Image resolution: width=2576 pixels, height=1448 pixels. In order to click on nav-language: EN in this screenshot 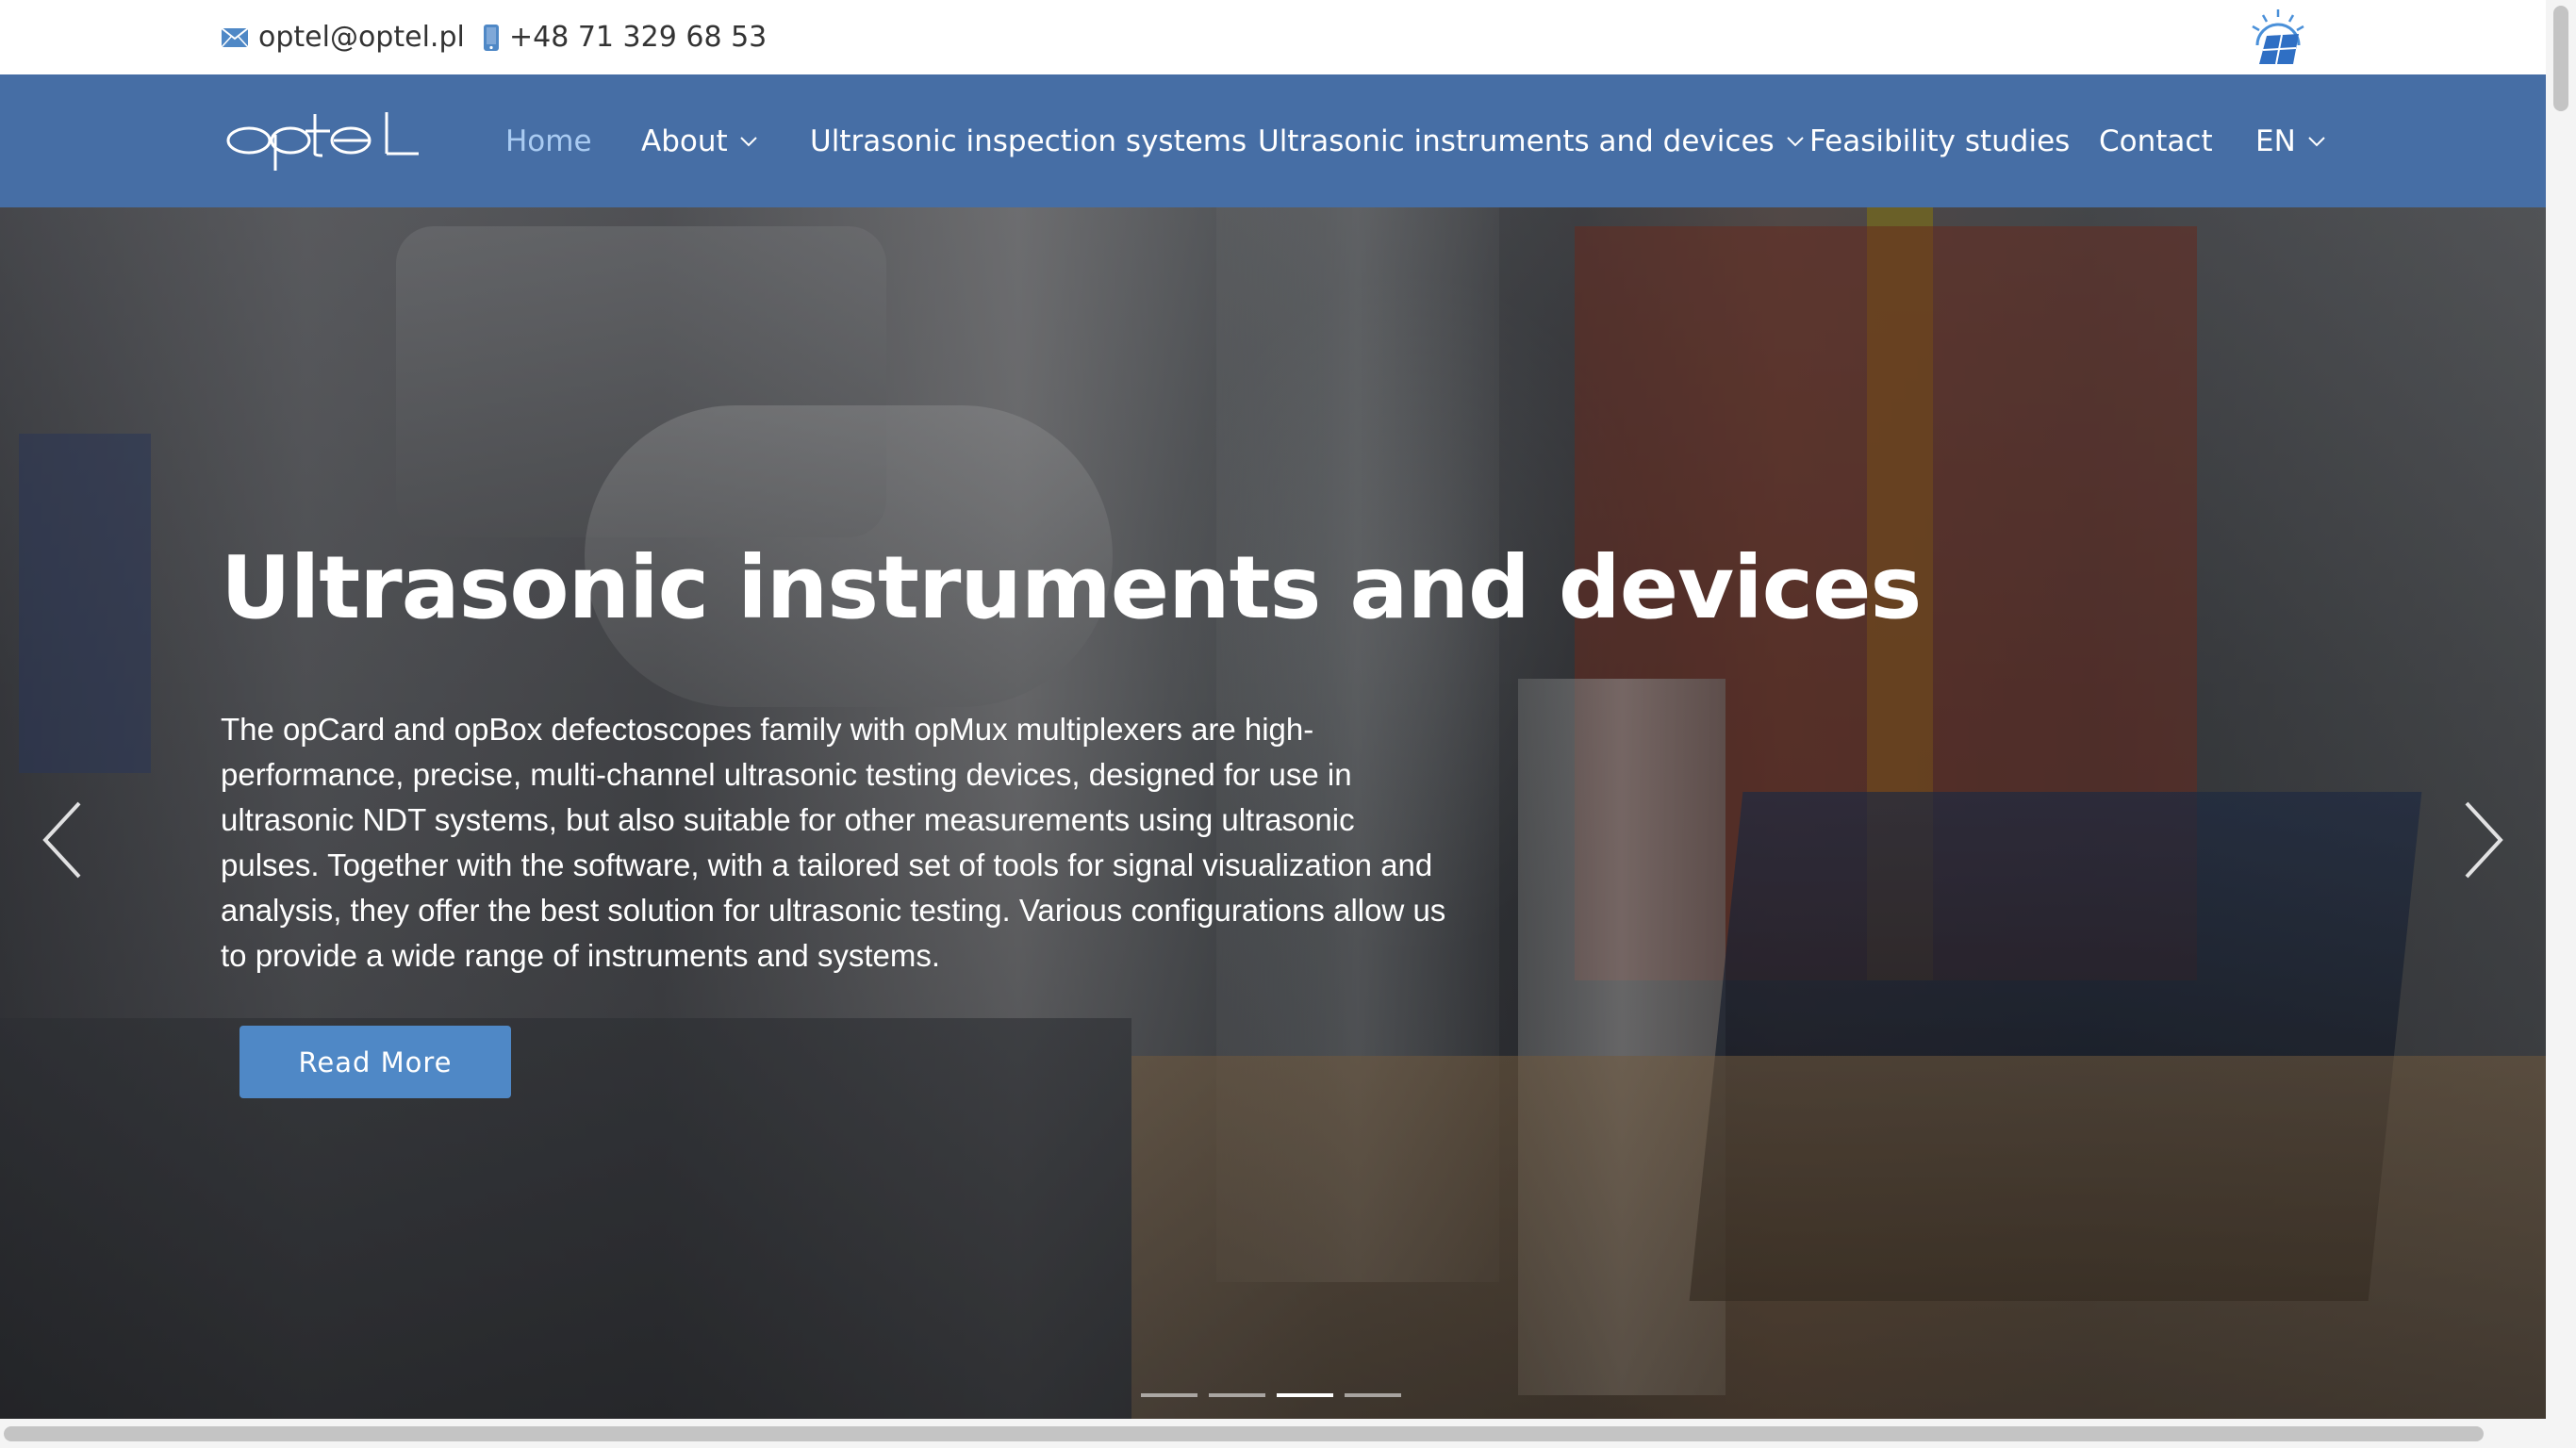, I will do `click(2290, 140)`.